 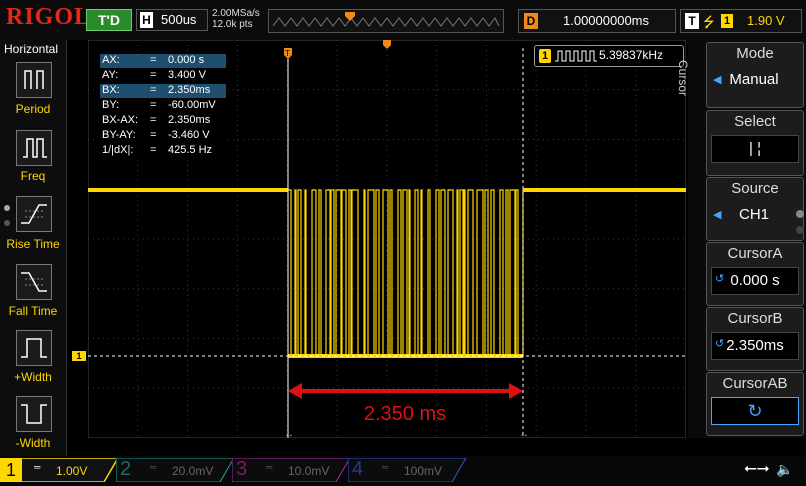 I want to click on readout-name: BY-AY:, so click(x=119, y=135).